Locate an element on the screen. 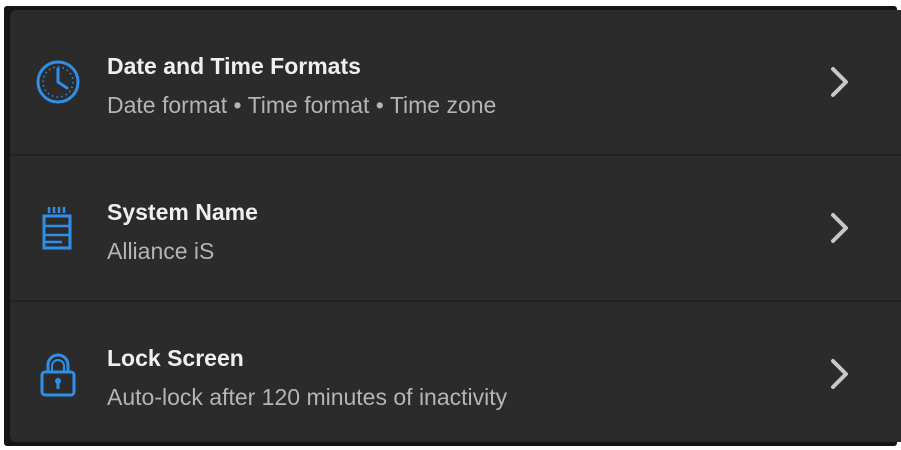 This screenshot has height=450, width=901. lock-icon is located at coordinates (58, 374).